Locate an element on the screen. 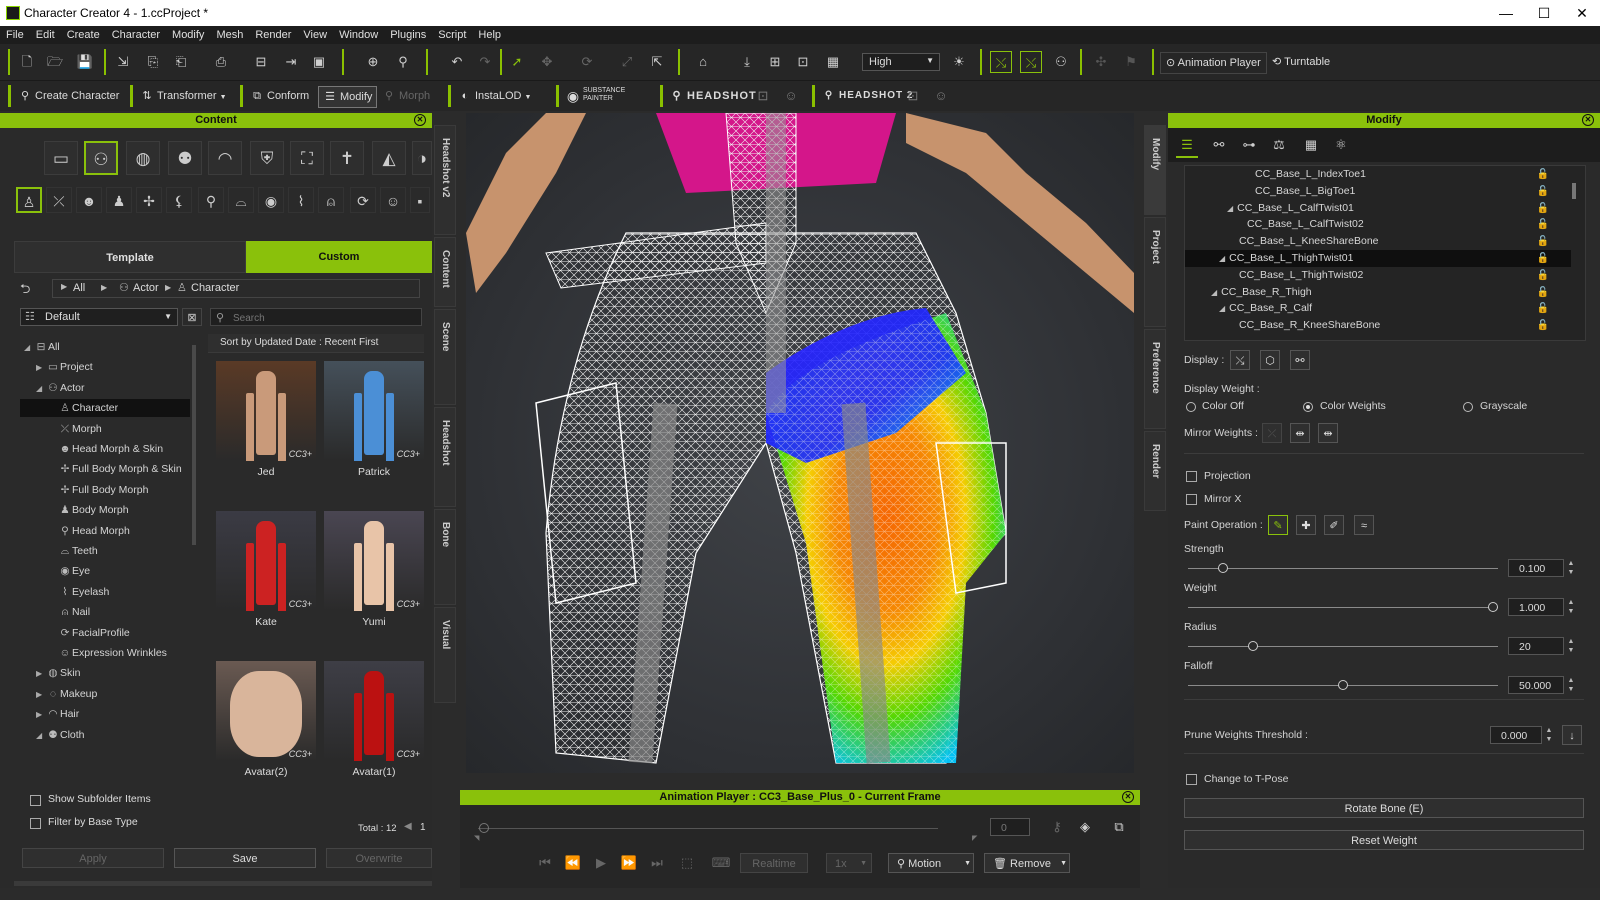 The height and width of the screenshot is (900, 1600). morph-button: ⚲ Morph is located at coordinates (406, 96).